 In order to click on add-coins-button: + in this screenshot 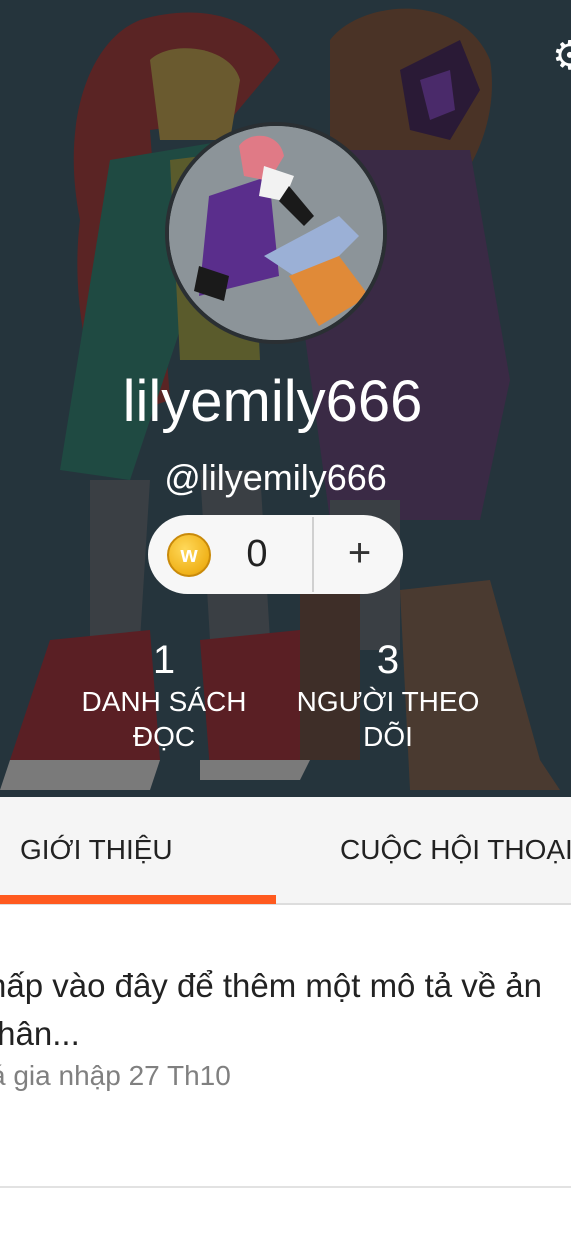, I will do `click(359, 554)`.